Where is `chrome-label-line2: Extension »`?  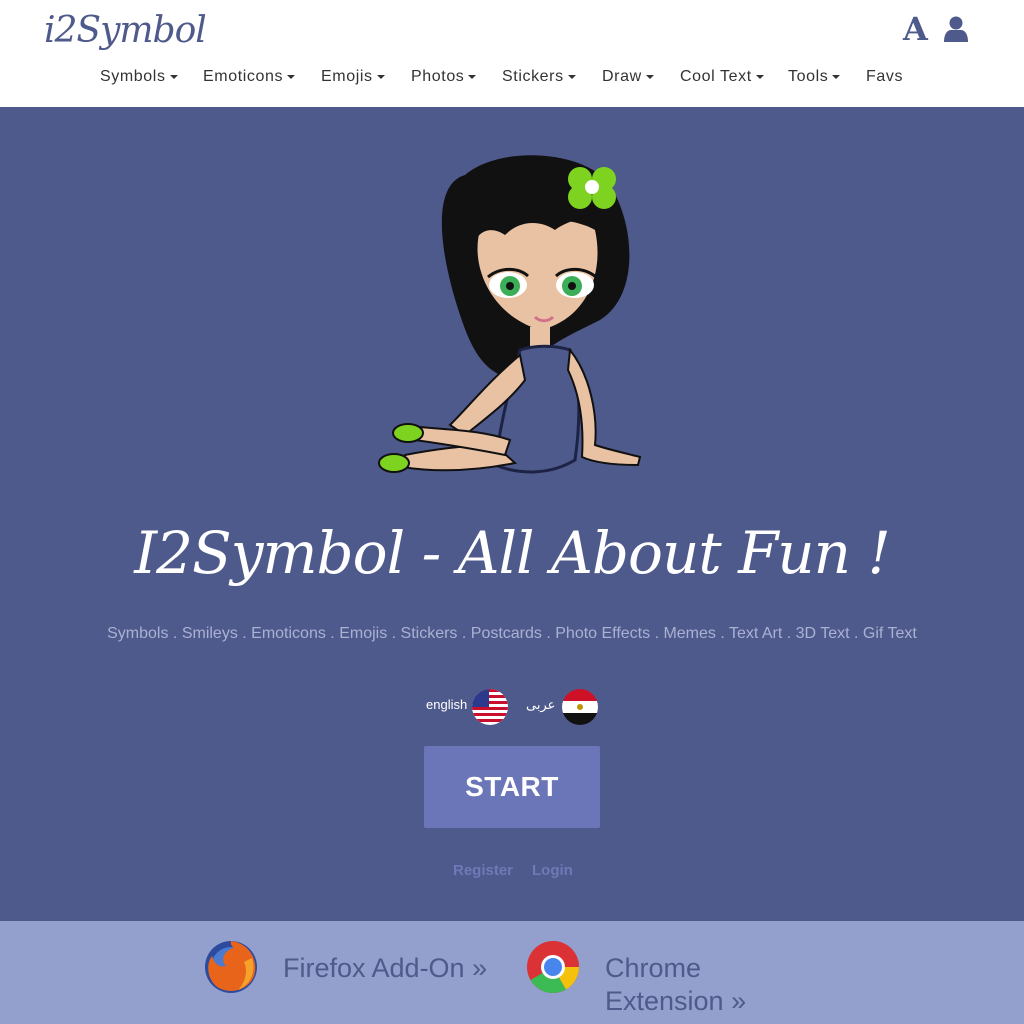
chrome-label-line2: Extension » is located at coordinates (676, 1001).